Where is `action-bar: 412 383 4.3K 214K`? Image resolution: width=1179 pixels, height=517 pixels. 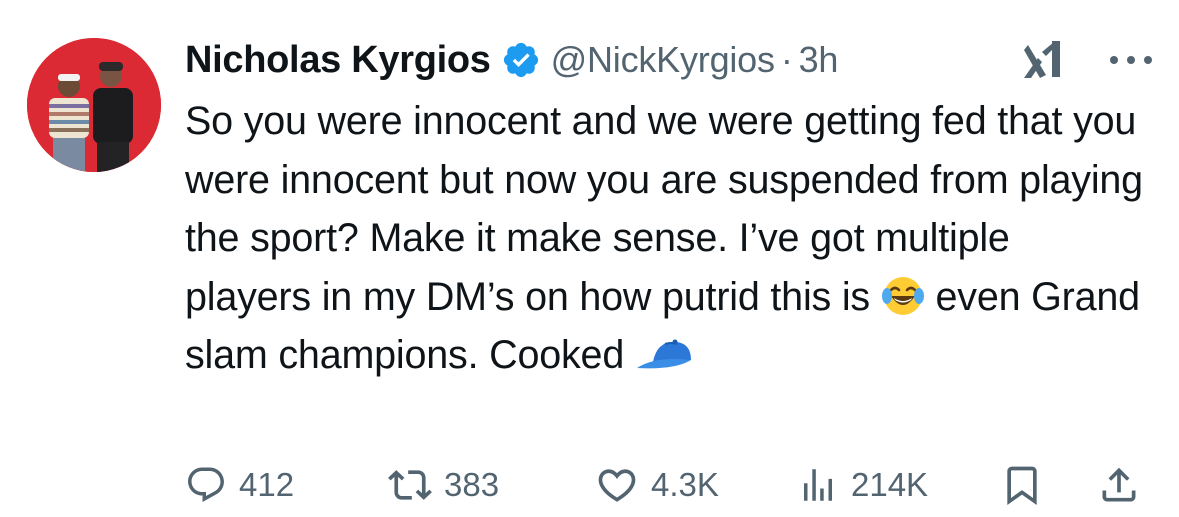
action-bar: 412 383 4.3K 214K is located at coordinates (665, 485).